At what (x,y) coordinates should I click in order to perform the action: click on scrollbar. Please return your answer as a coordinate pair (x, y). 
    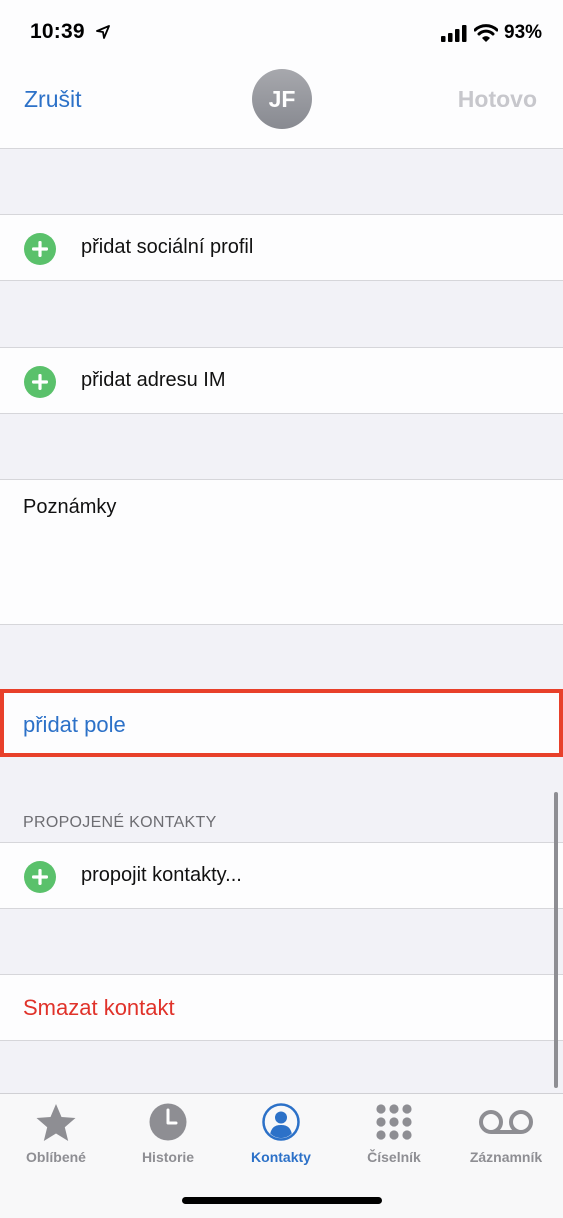
    Looking at the image, I should click on (556, 940).